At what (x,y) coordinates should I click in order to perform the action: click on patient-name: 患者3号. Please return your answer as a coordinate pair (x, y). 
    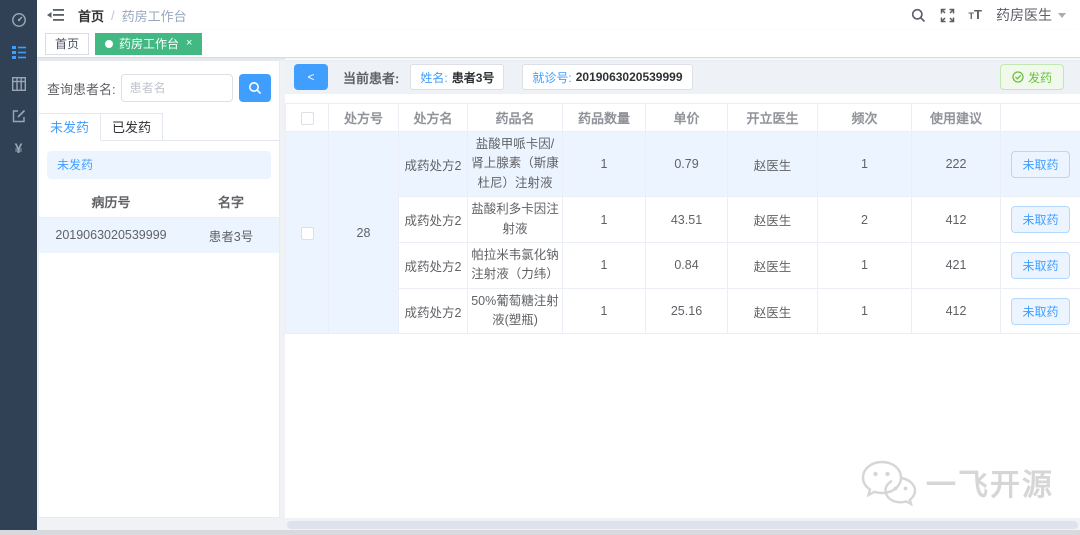
    Looking at the image, I should click on (231, 235).